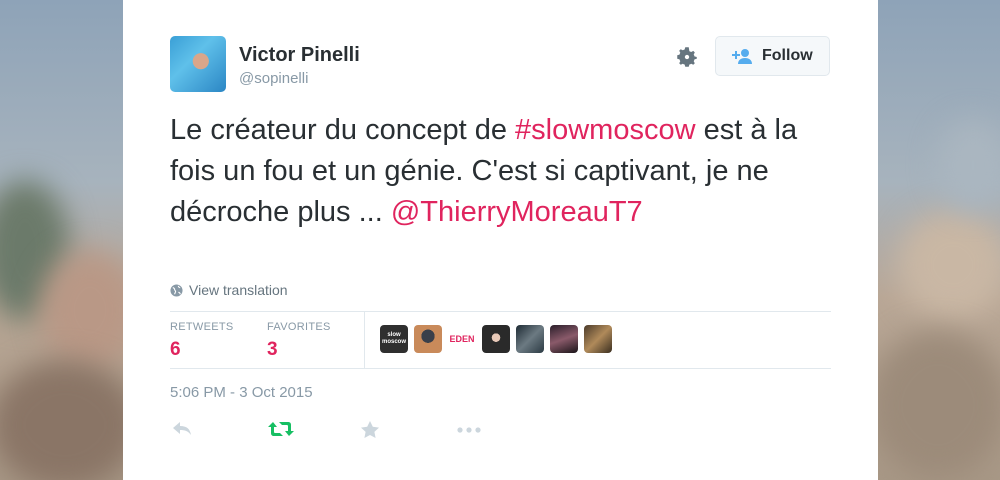  I want to click on avatar: EDEN, so click(462, 339).